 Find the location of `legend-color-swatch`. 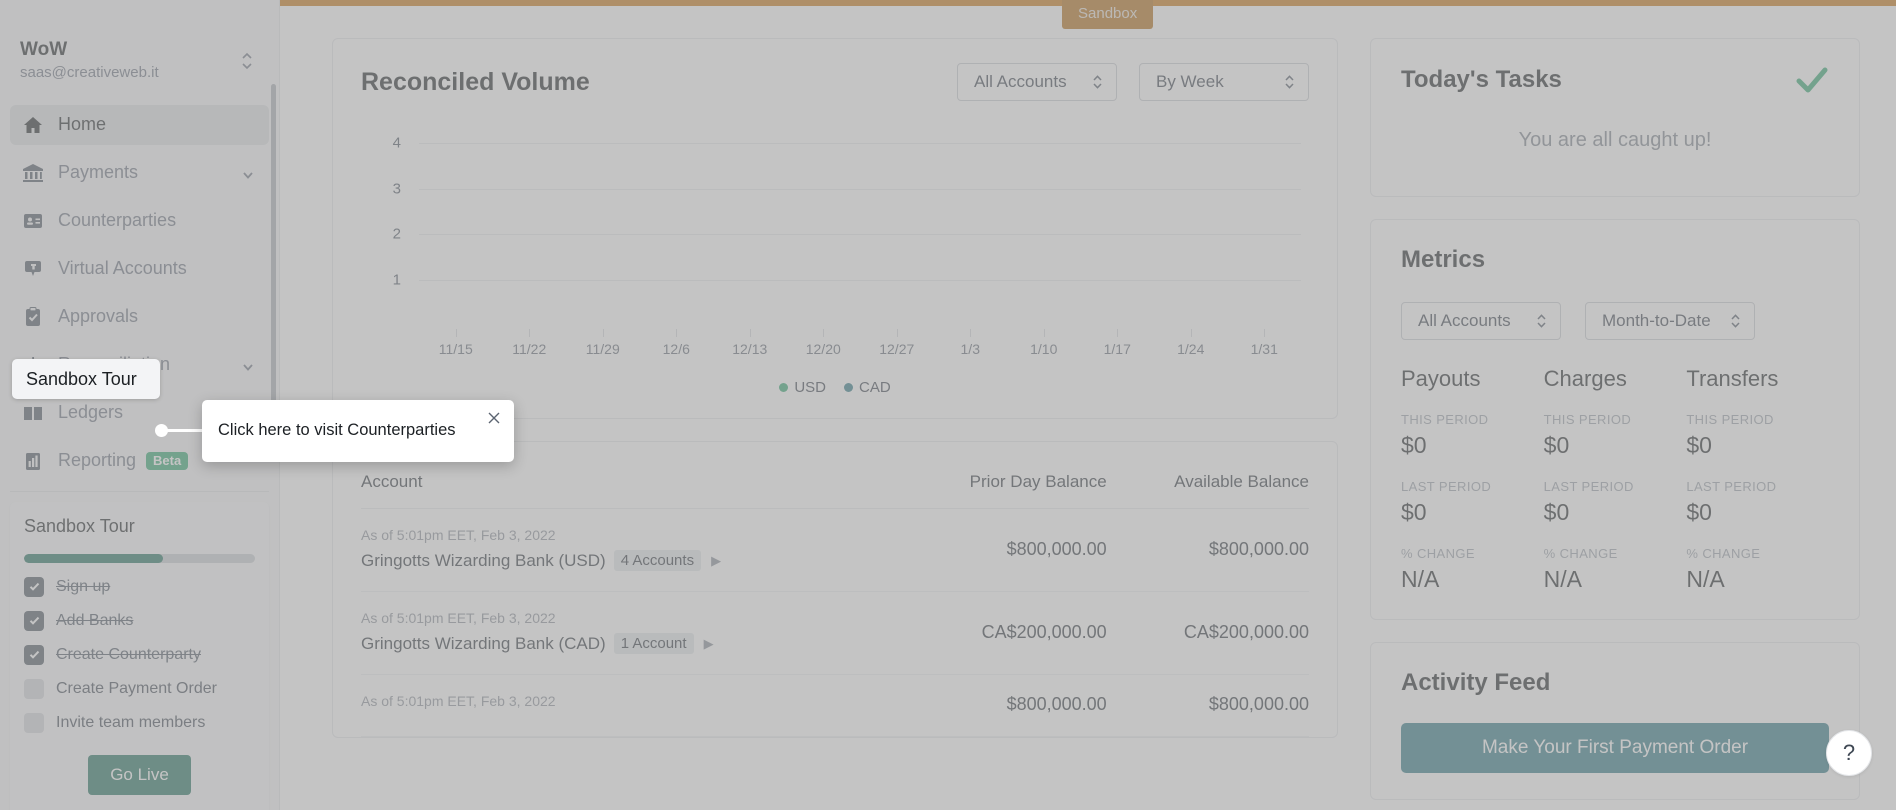

legend-color-swatch is located at coordinates (848, 387).